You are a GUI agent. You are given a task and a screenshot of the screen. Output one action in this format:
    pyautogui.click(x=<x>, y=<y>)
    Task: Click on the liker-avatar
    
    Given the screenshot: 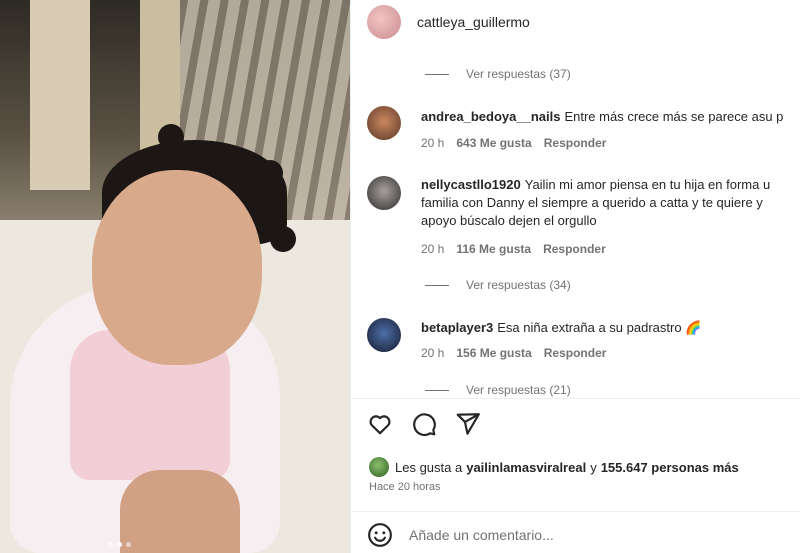 What is the action you would take?
    pyautogui.click(x=379, y=467)
    